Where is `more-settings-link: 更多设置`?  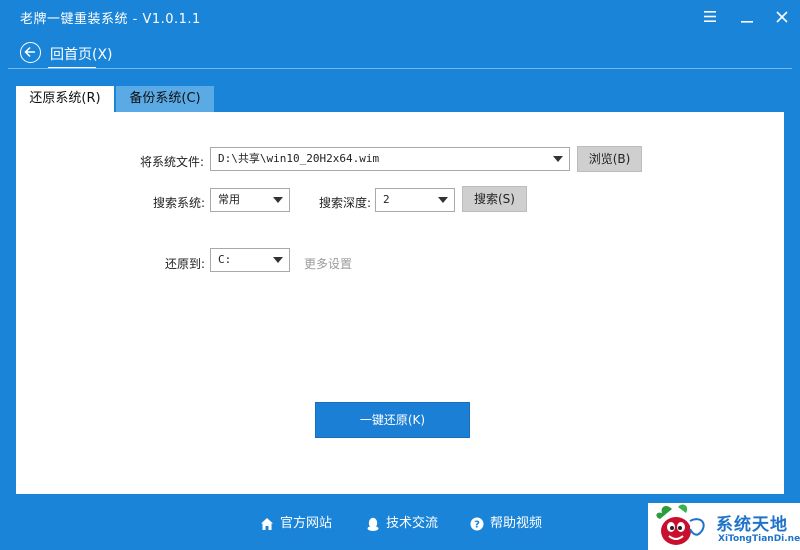 more-settings-link: 更多设置 is located at coordinates (328, 263).